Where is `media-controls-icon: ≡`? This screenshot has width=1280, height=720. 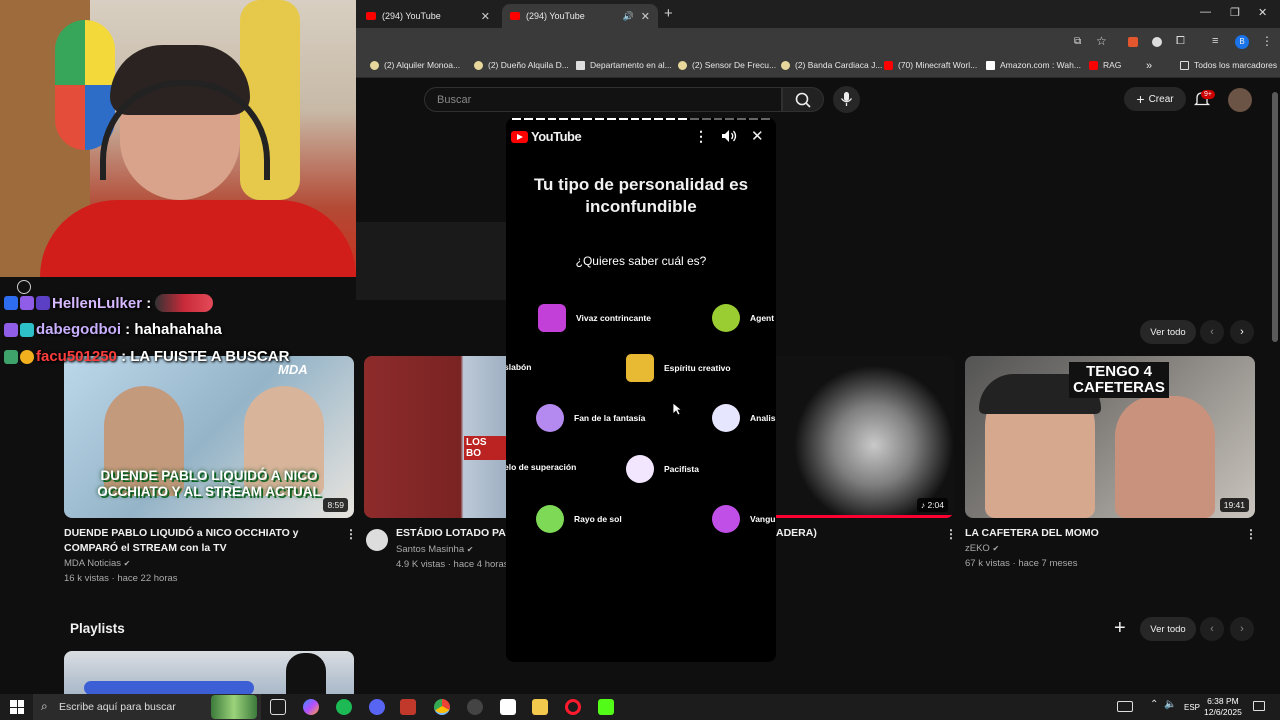 media-controls-icon: ≡ is located at coordinates (1215, 41).